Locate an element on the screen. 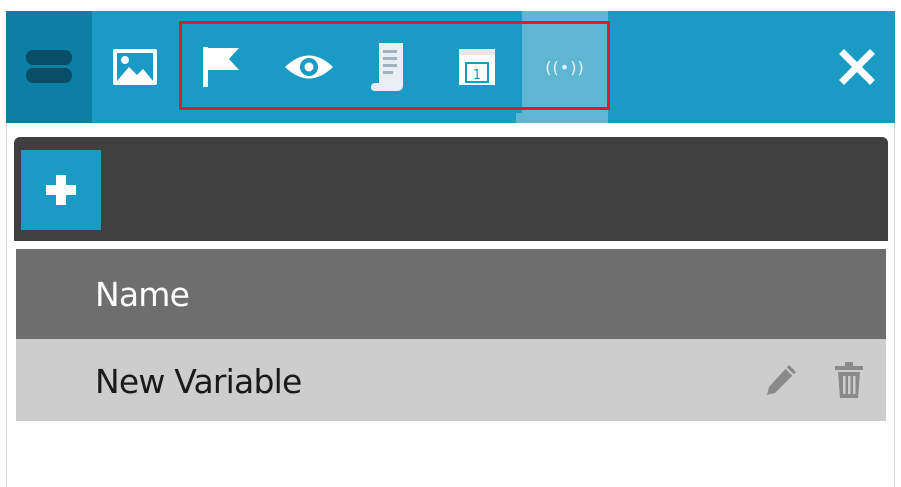 The width and height of the screenshot is (901, 487). scroll-icon is located at coordinates (387, 67).